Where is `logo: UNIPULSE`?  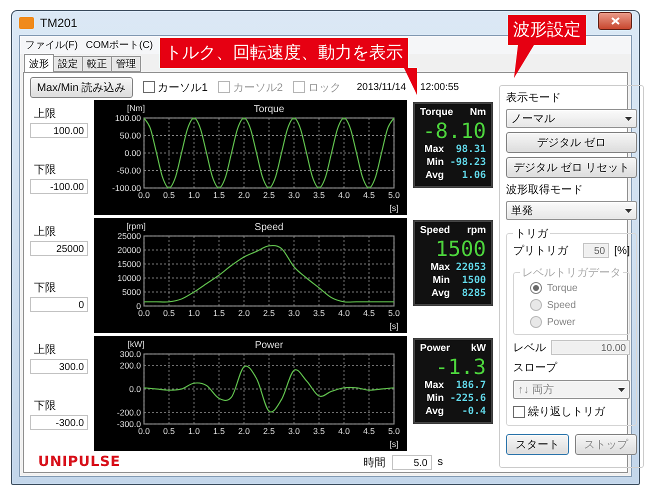
logo: UNIPULSE is located at coordinates (79, 462).